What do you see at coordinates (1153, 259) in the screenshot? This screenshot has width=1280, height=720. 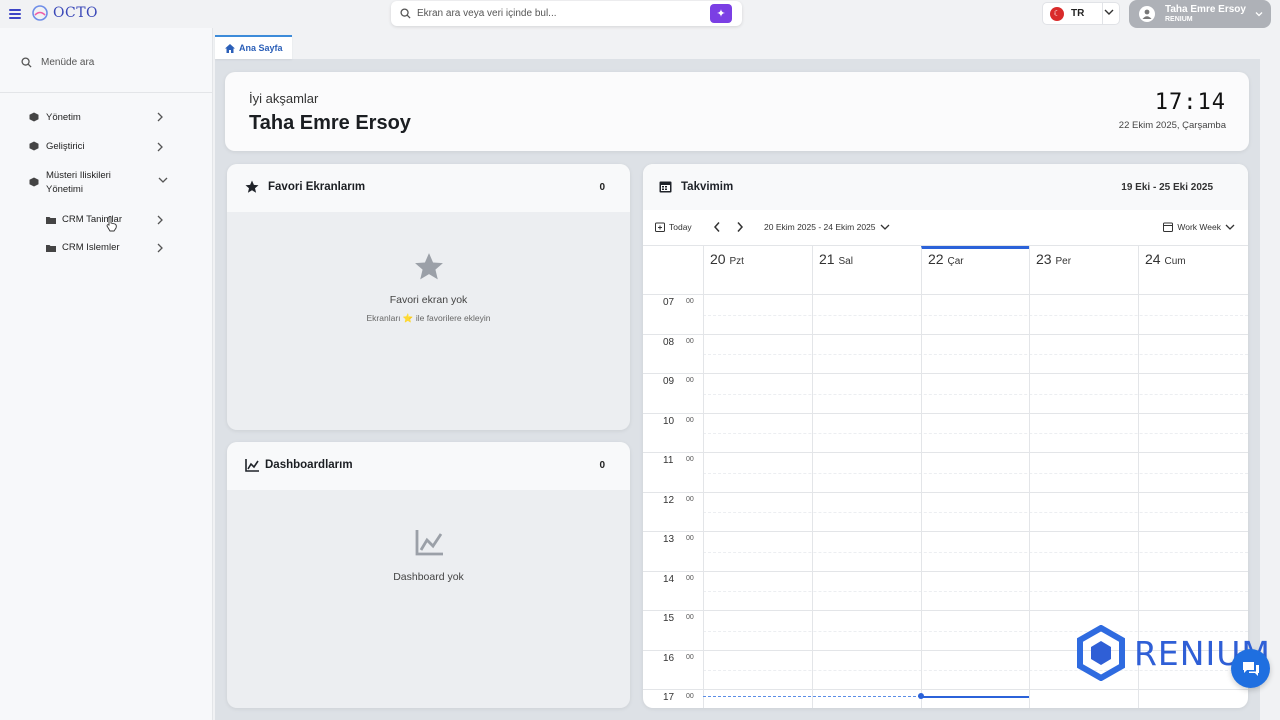 I see `day-number: 24` at bounding box center [1153, 259].